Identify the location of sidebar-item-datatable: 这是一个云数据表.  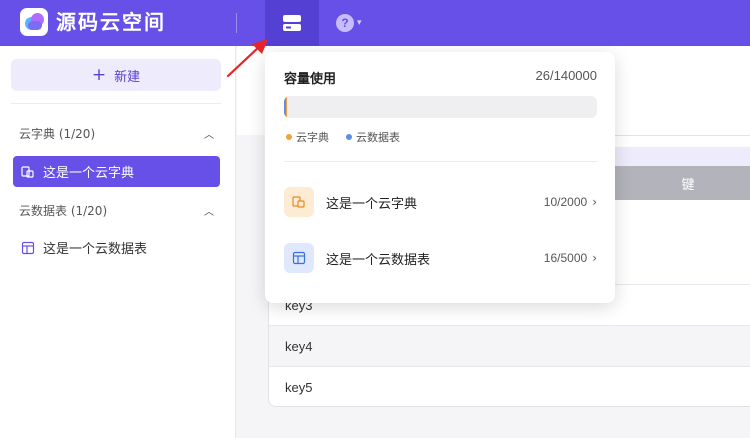
(116, 247).